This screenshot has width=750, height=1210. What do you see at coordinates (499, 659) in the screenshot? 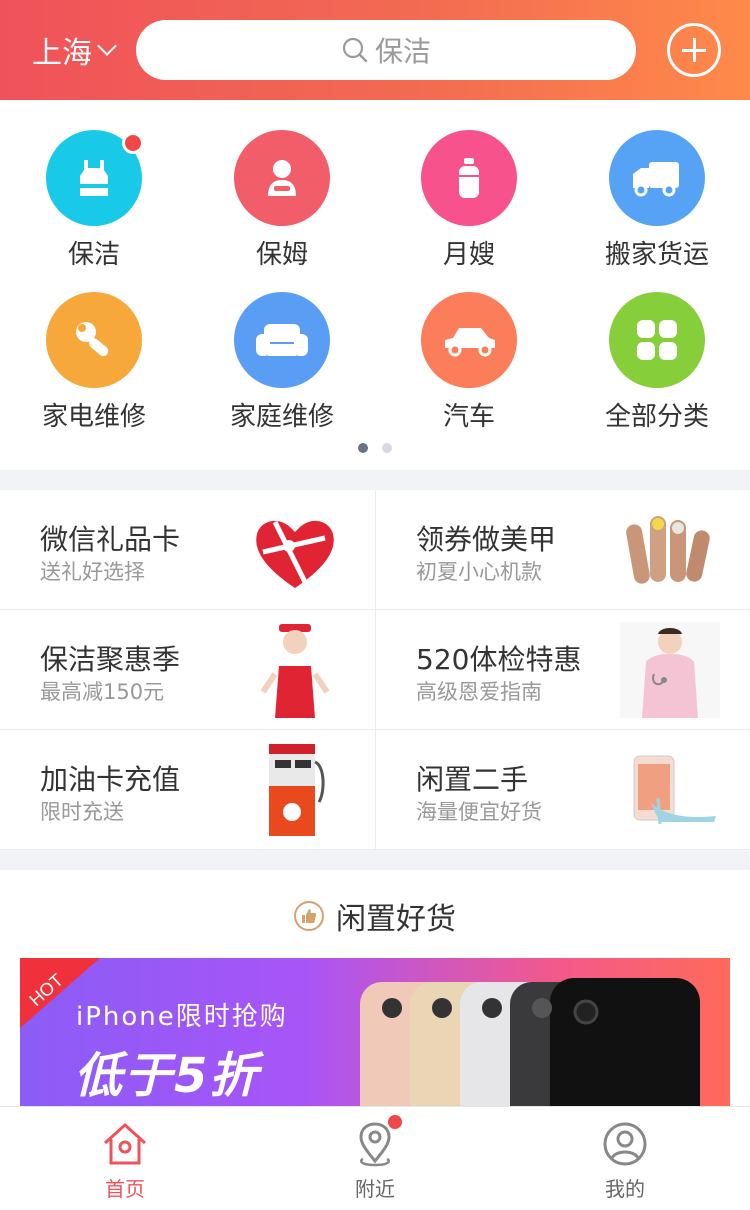
I see `promo-title: 520体检特惠` at bounding box center [499, 659].